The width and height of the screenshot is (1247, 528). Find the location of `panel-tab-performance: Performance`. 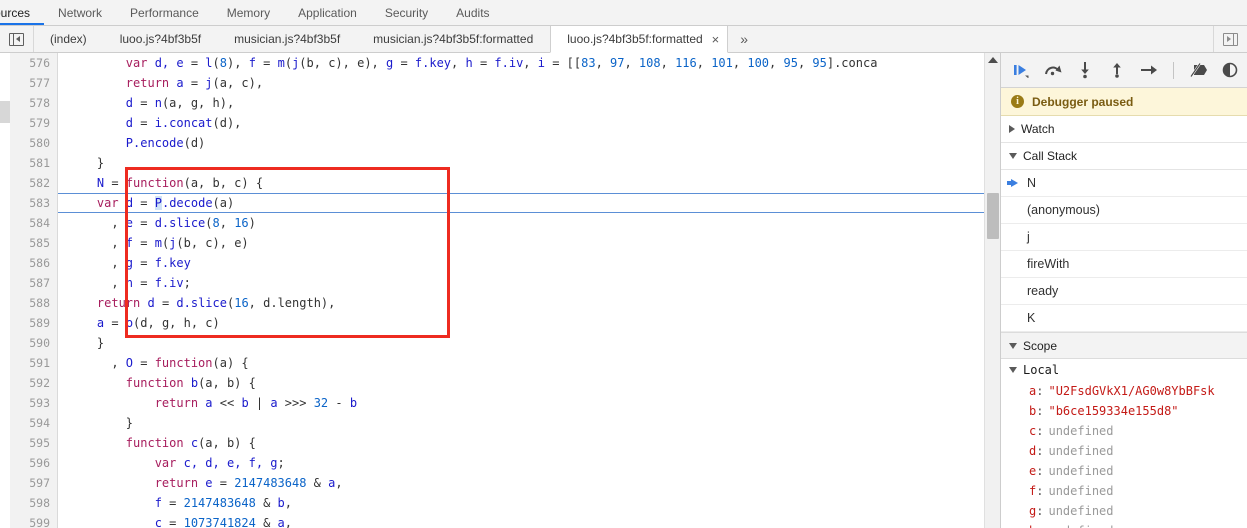

panel-tab-performance: Performance is located at coordinates (164, 12).